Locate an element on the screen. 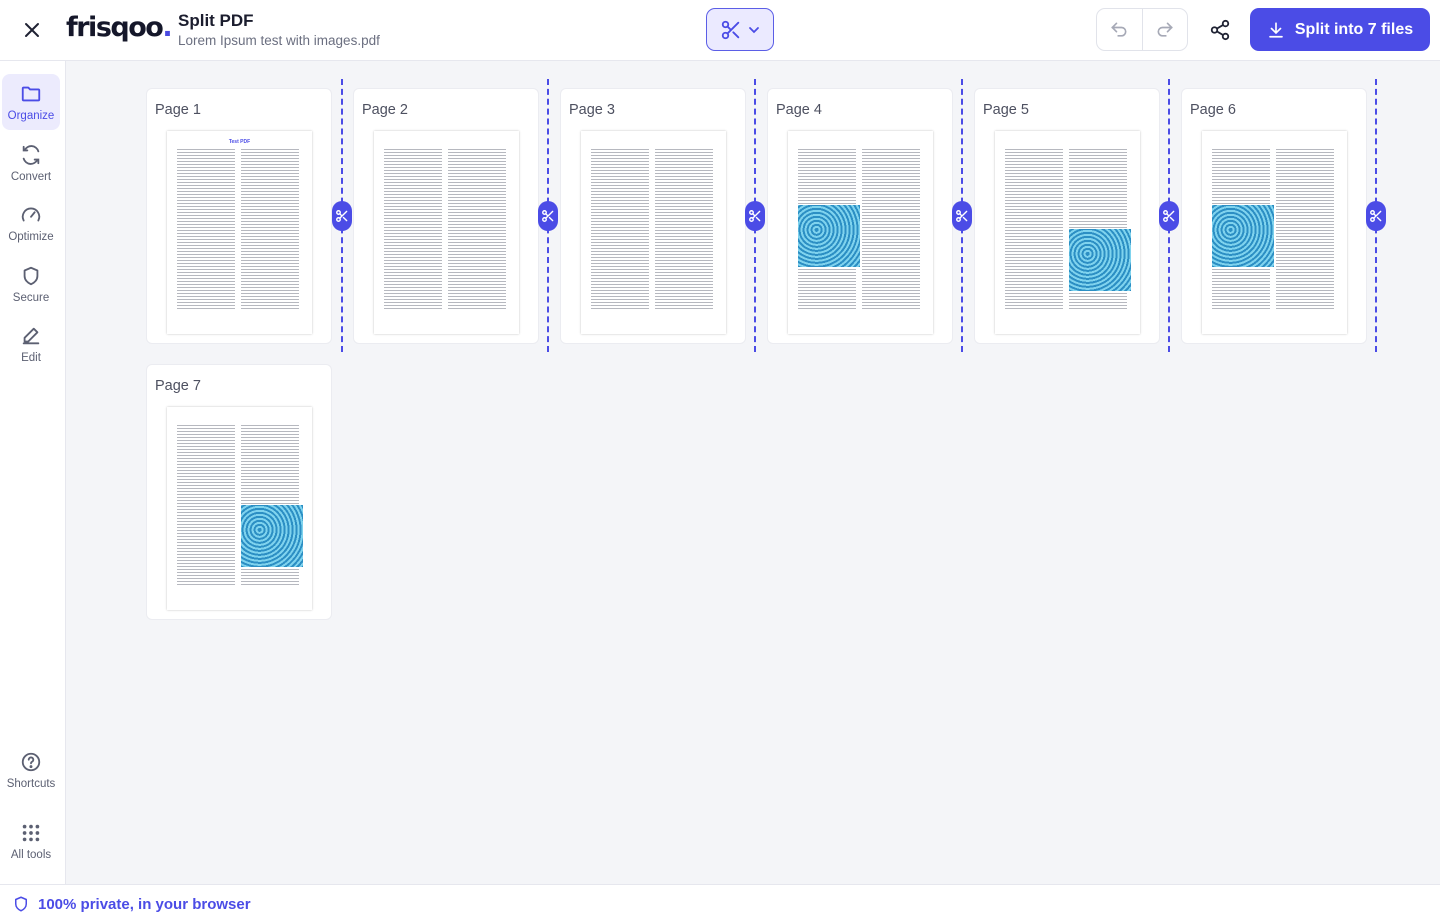 This screenshot has height=923, width=1440. sidebar-item-shortcuts: Shortcuts is located at coordinates (31, 770).